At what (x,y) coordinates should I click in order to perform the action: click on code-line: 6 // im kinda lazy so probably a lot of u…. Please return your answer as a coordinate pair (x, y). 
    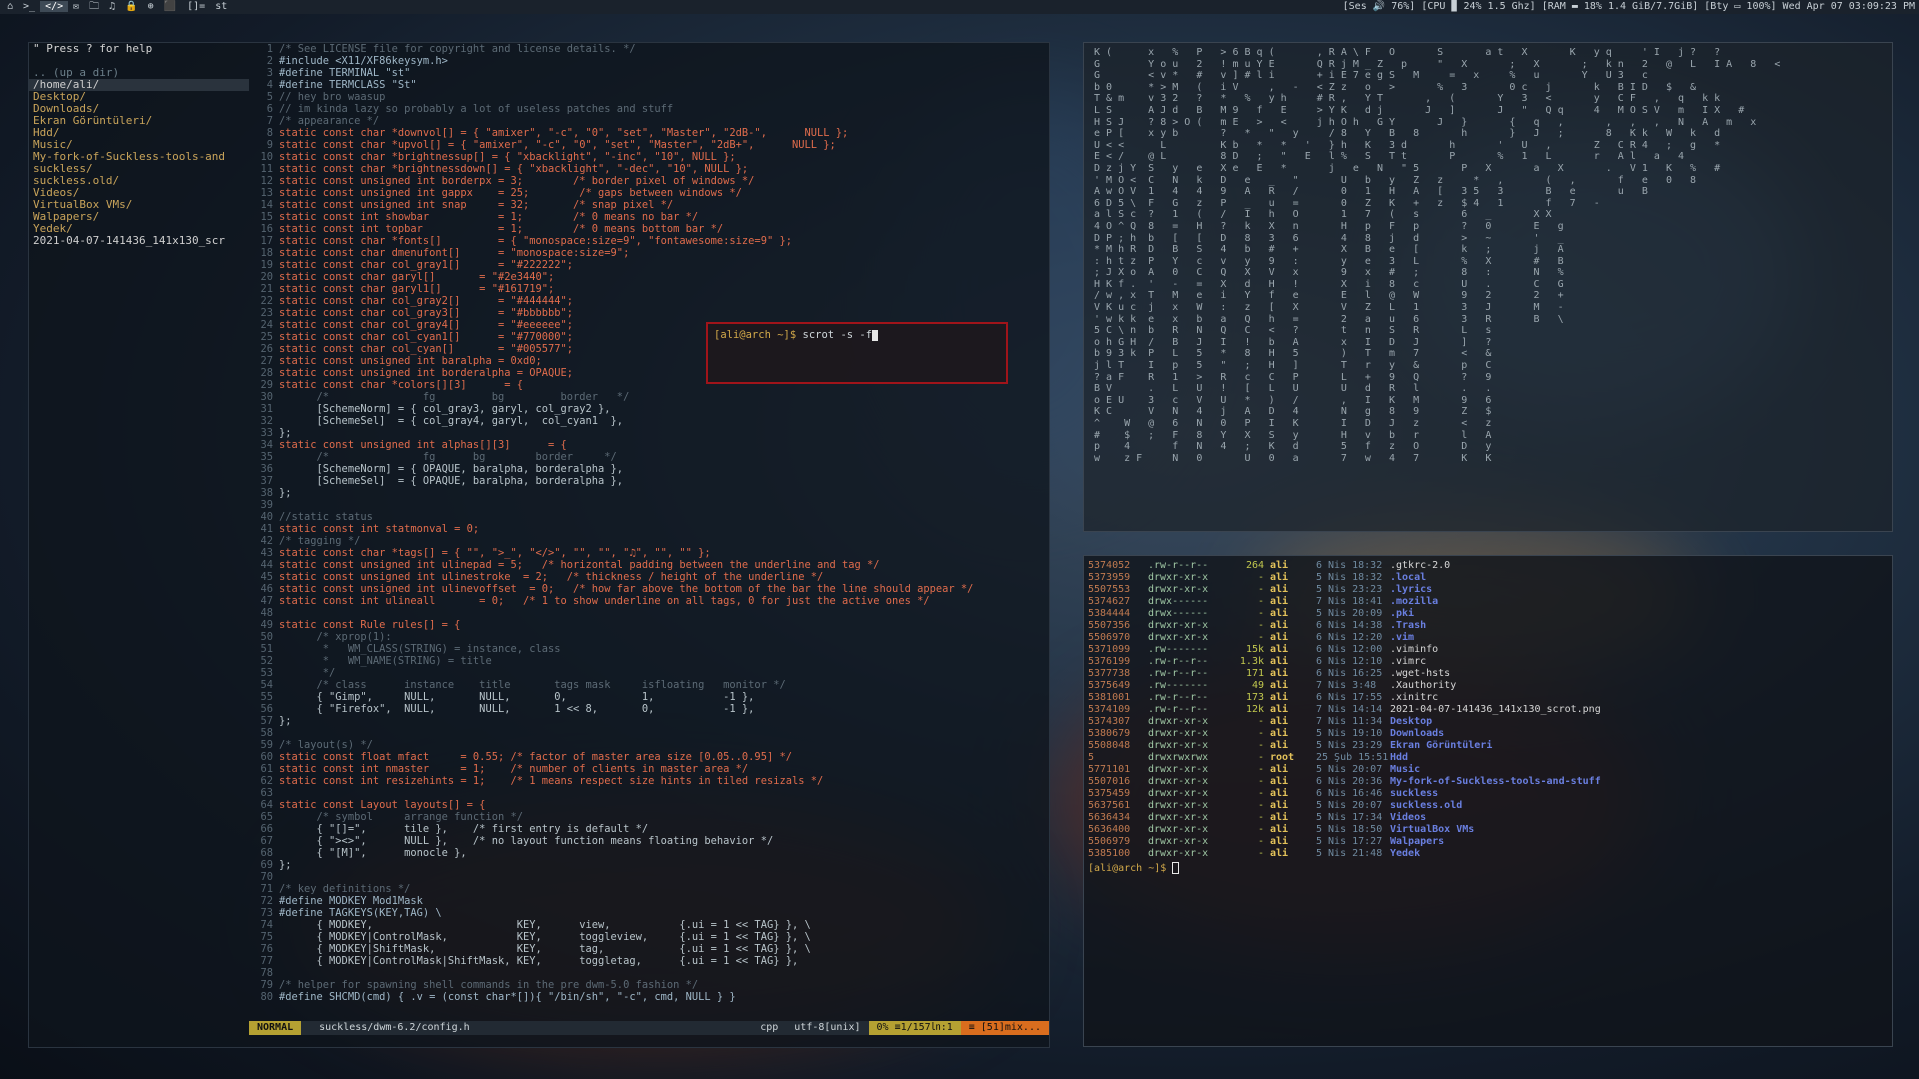
    Looking at the image, I should click on (649, 109).